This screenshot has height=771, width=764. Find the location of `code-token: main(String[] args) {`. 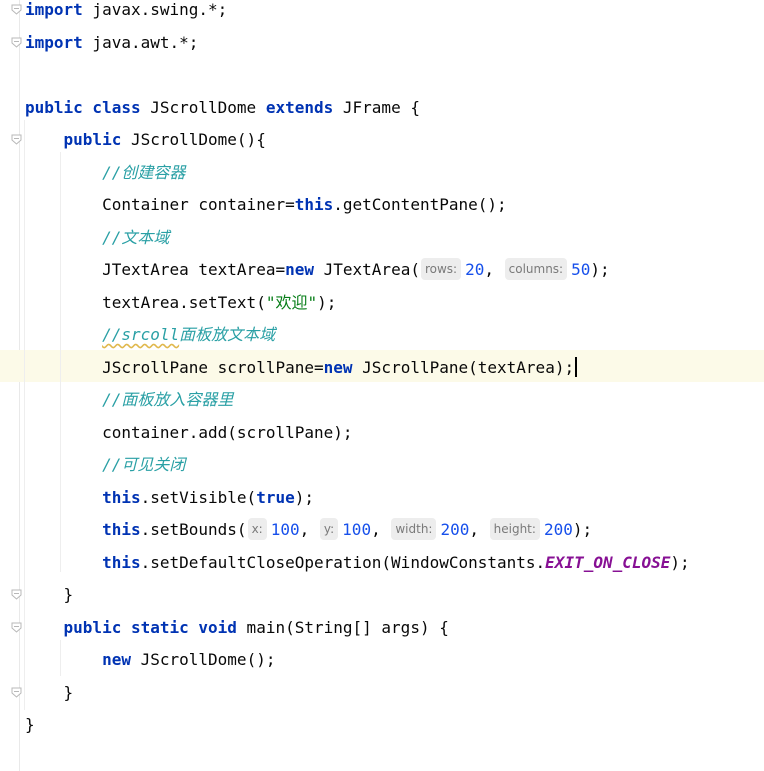

code-token: main(String[] args) { is located at coordinates (342, 627).